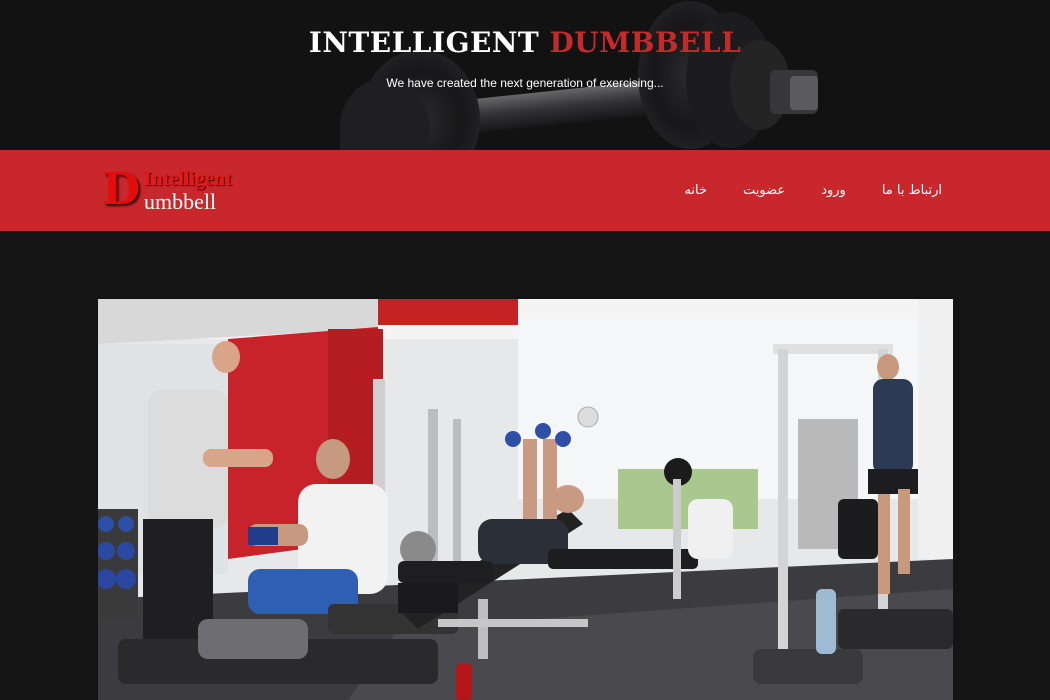  What do you see at coordinates (833, 190) in the screenshot?
I see `nav-item-login: ورود` at bounding box center [833, 190].